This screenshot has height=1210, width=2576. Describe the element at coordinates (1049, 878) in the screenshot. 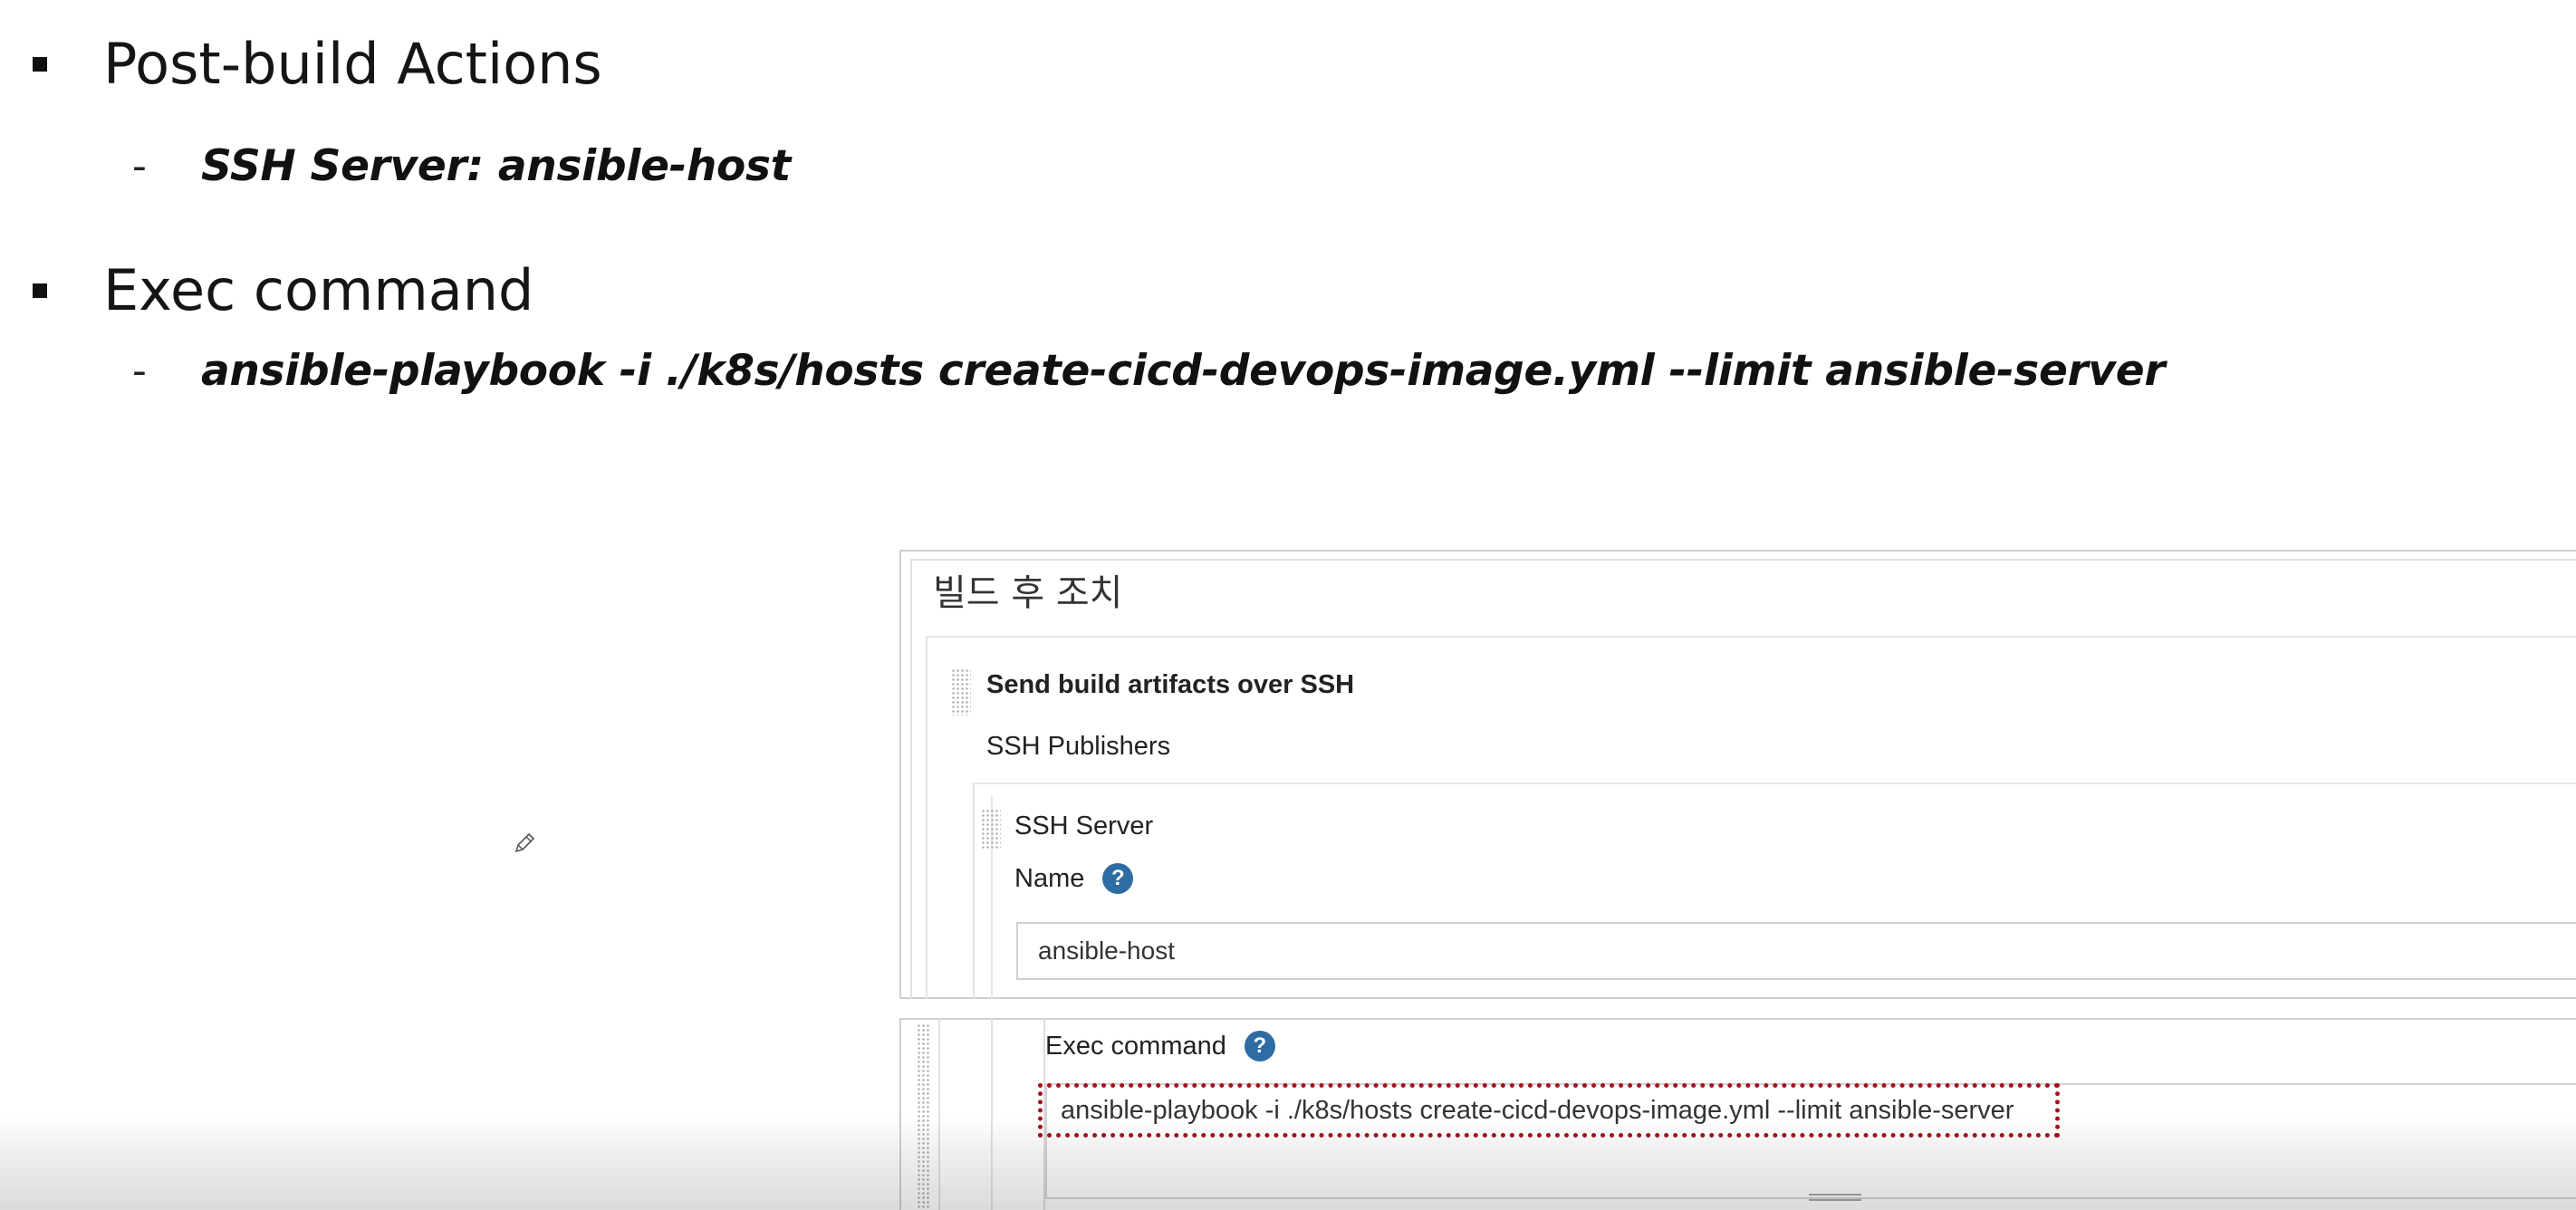

I see `name-label-text: Name` at that location.